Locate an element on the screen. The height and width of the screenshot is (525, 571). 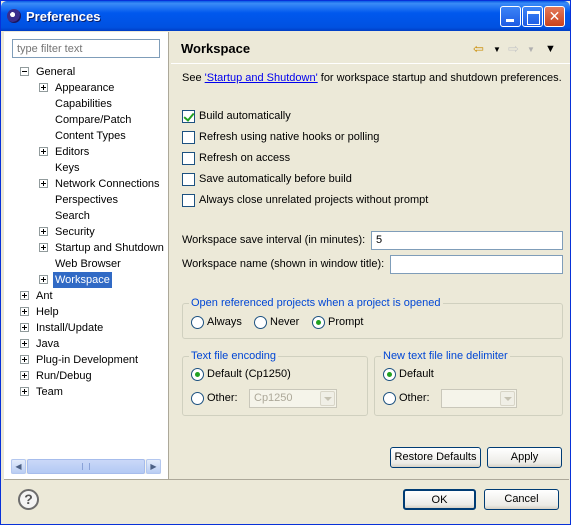
workspace-name-label: Workspace name (shown in window title): is located at coordinates (283, 264).